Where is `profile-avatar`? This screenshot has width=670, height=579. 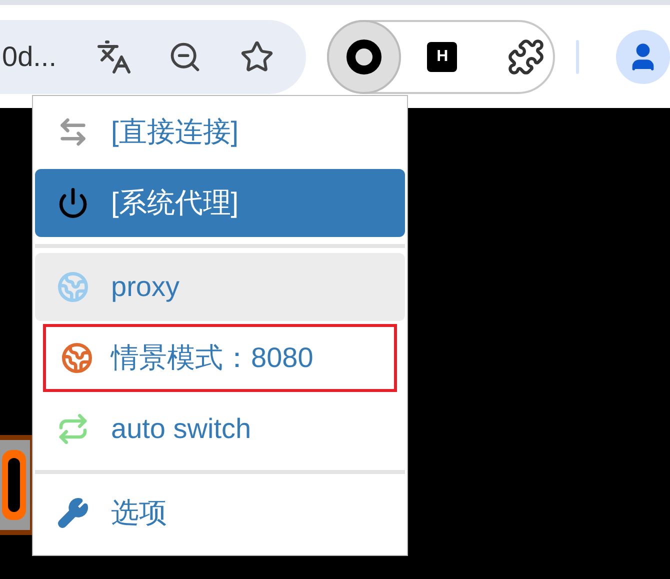 profile-avatar is located at coordinates (643, 57).